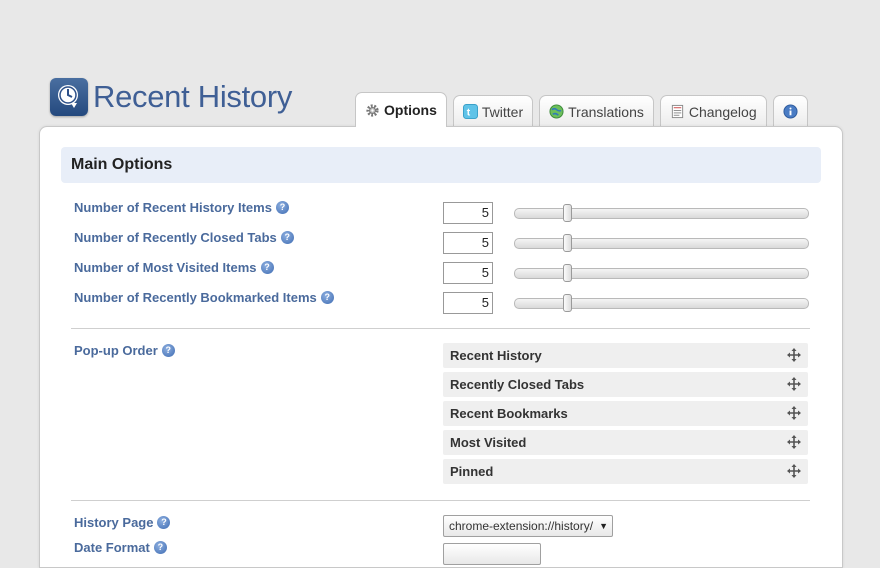 The image size is (880, 568). What do you see at coordinates (410, 110) in the screenshot?
I see `tab-options-label: Options` at bounding box center [410, 110].